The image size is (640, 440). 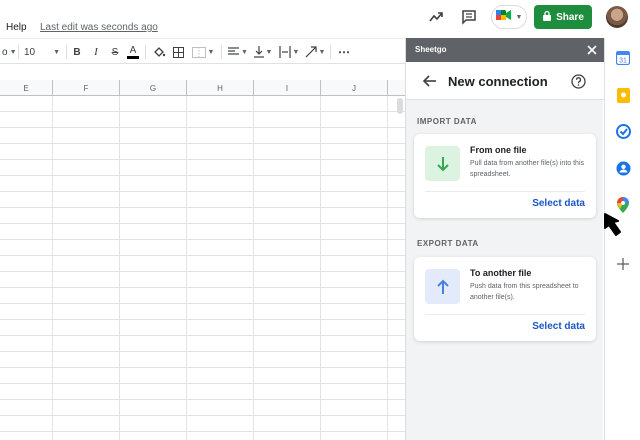 What do you see at coordinates (623, 131) in the screenshot?
I see `tasks-icon` at bounding box center [623, 131].